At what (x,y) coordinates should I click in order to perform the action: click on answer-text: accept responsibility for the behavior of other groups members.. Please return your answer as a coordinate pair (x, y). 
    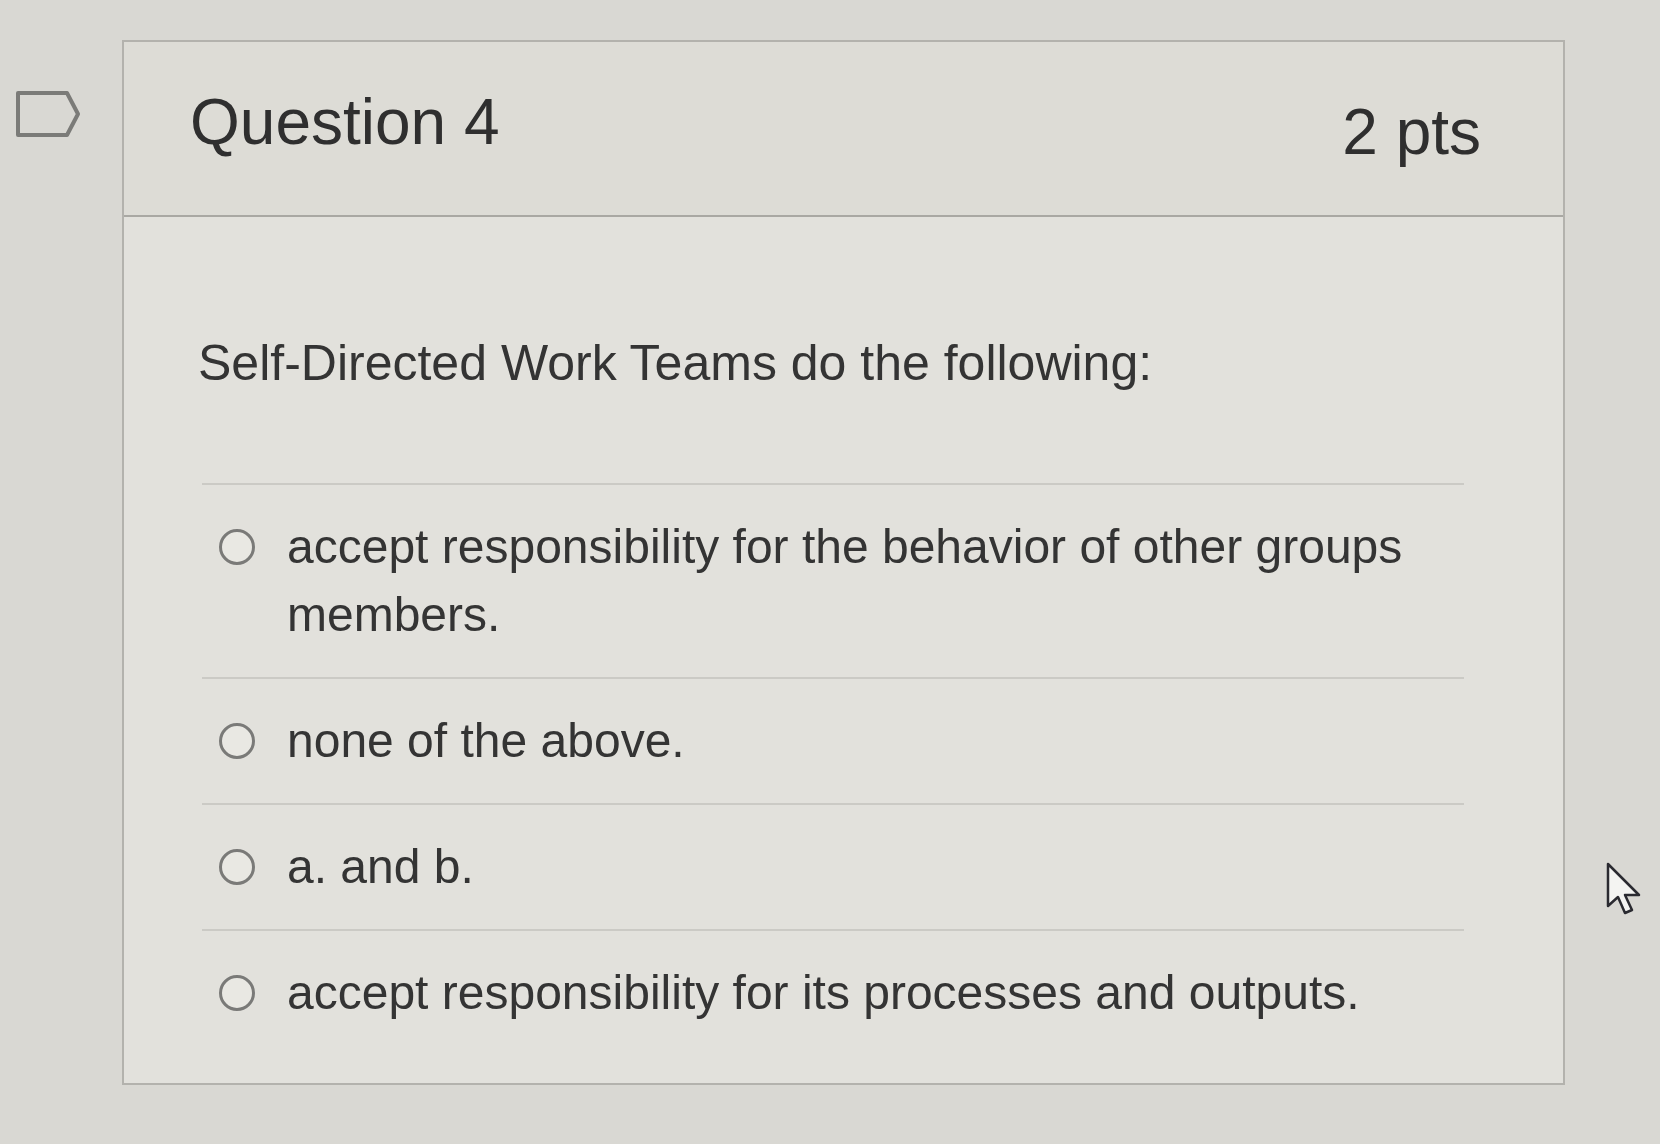
    Looking at the image, I should click on (845, 581).